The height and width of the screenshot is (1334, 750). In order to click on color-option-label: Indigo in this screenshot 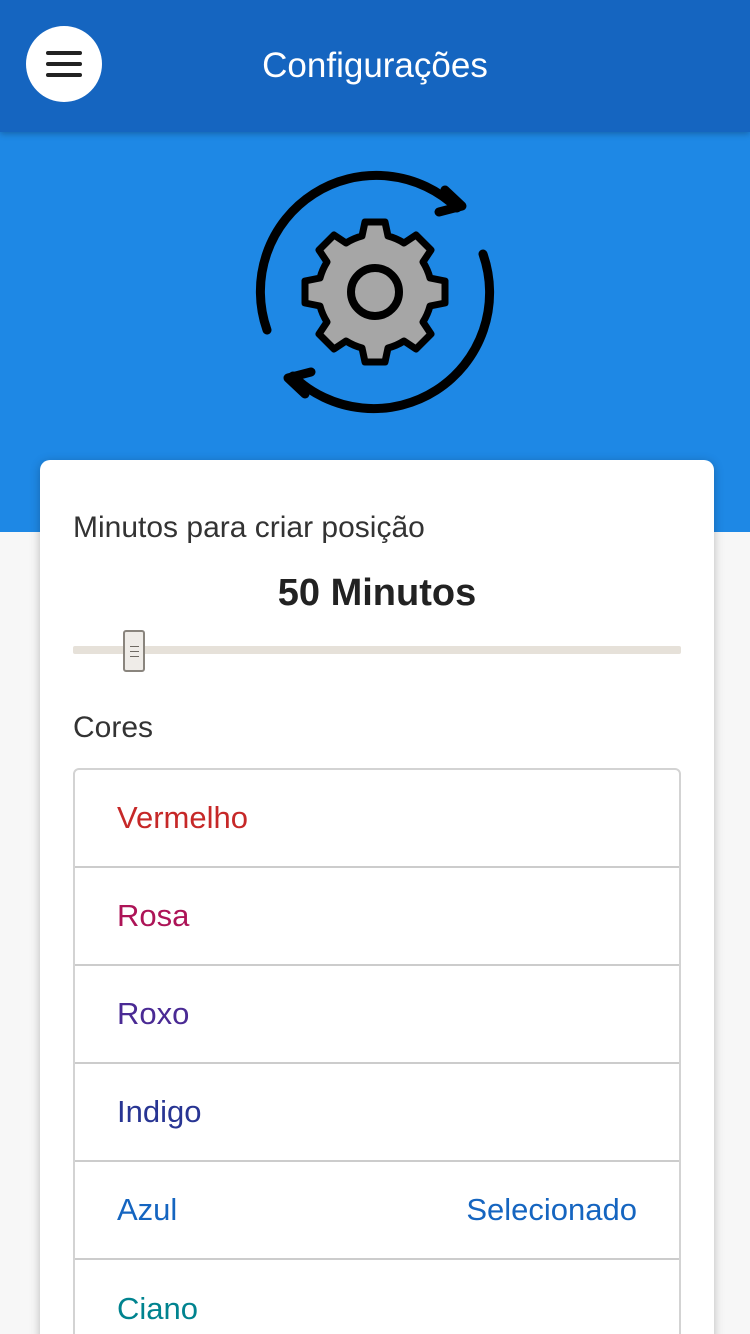, I will do `click(159, 1111)`.